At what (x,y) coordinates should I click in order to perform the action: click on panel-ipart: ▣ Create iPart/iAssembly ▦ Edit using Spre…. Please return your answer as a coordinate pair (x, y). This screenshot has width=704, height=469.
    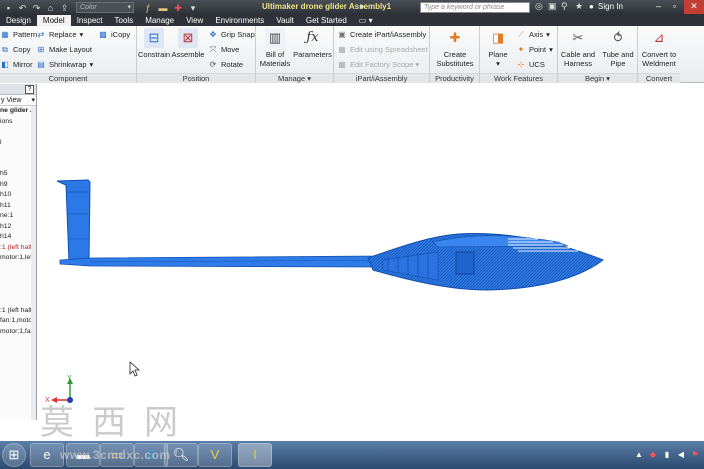
    Looking at the image, I should click on (382, 54).